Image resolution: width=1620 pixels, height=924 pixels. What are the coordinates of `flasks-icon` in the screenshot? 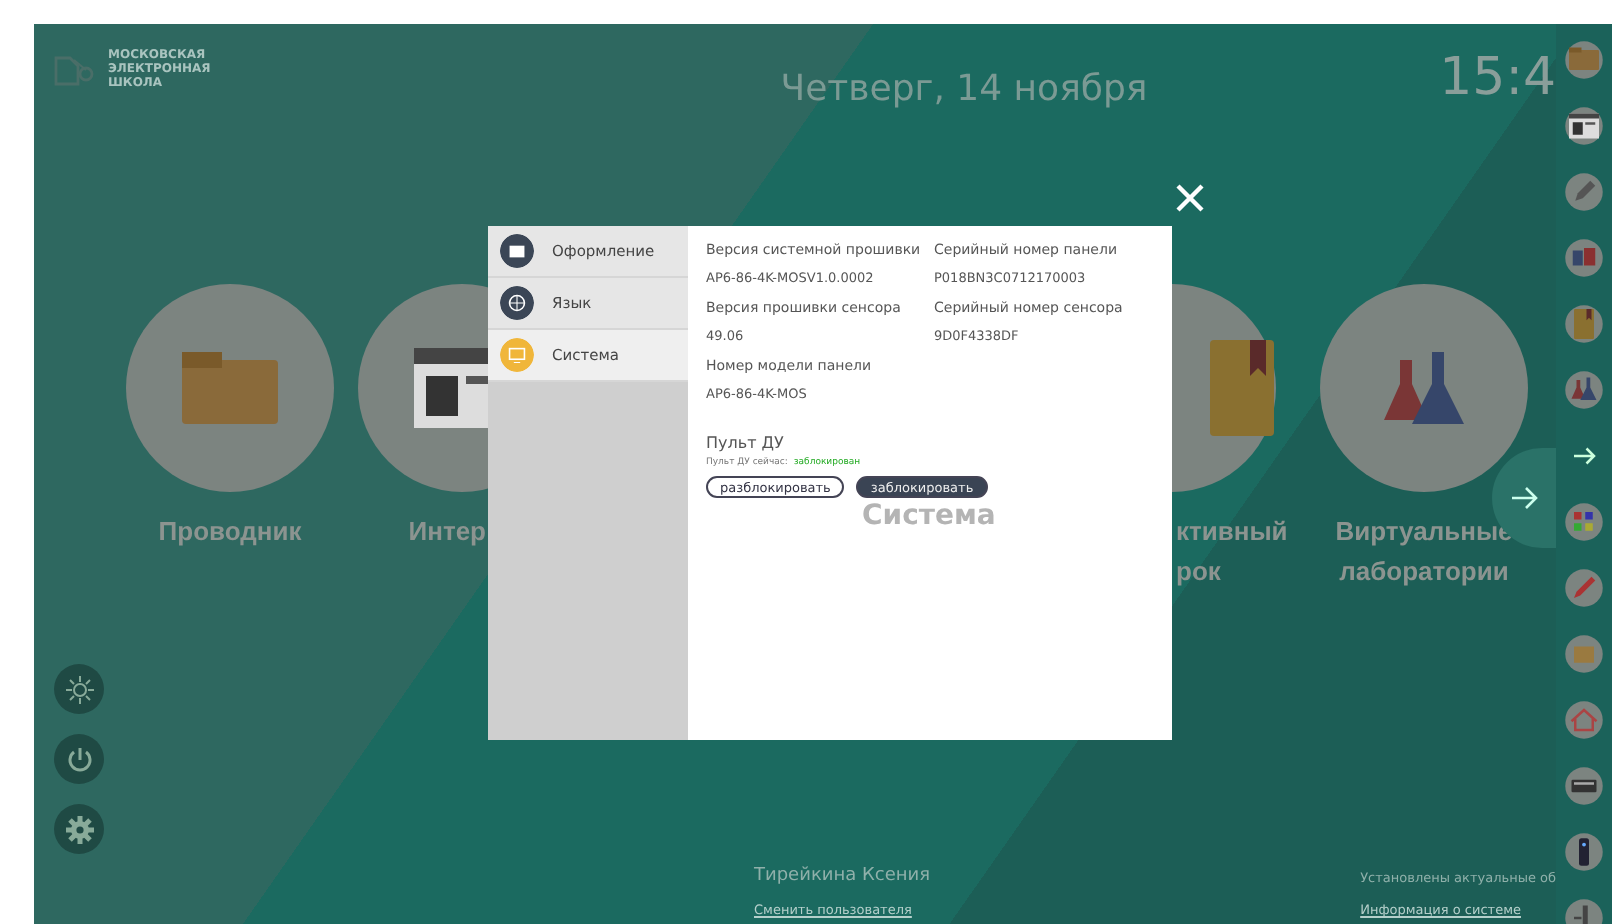 It's located at (1424, 388).